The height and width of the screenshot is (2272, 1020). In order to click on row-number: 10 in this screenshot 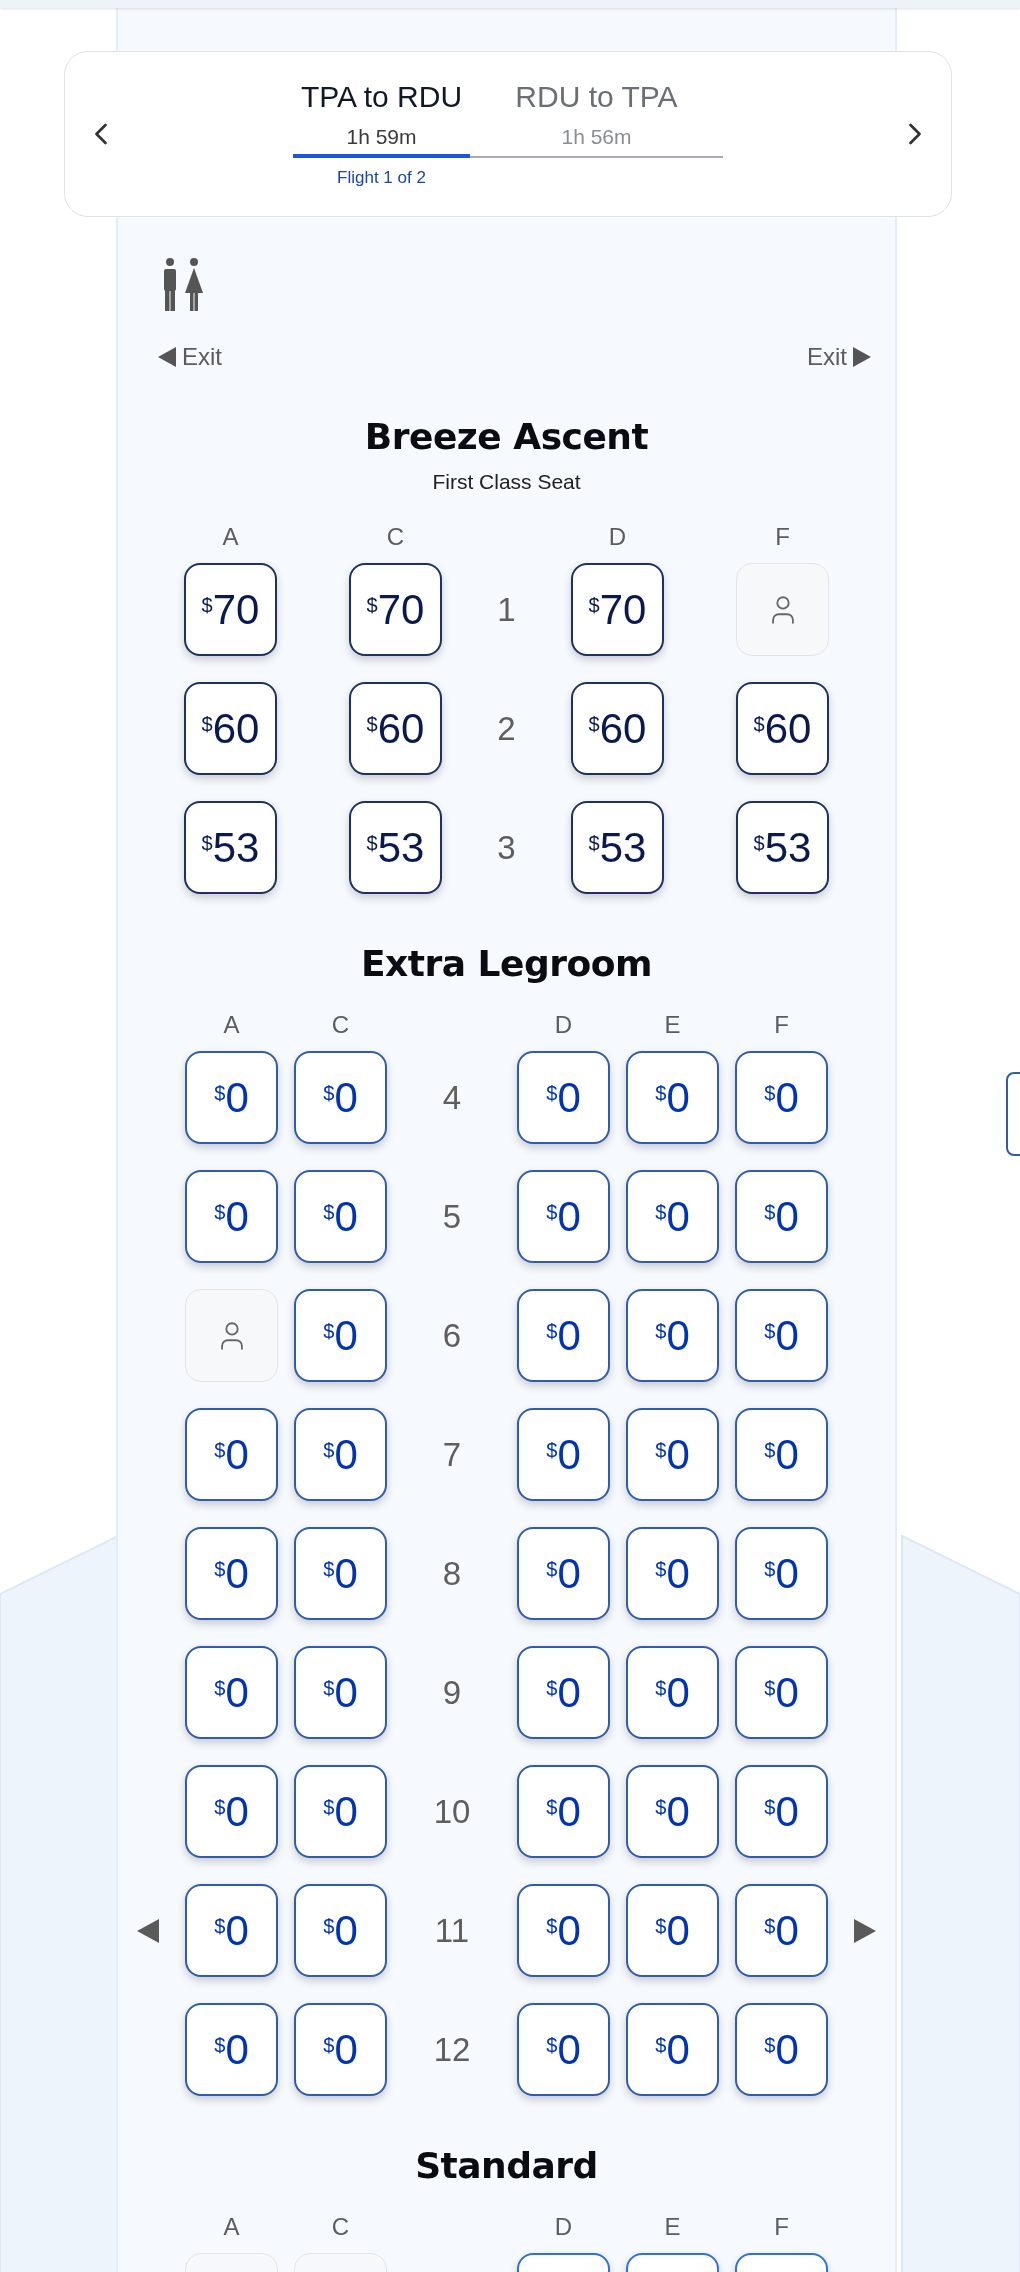, I will do `click(452, 1811)`.